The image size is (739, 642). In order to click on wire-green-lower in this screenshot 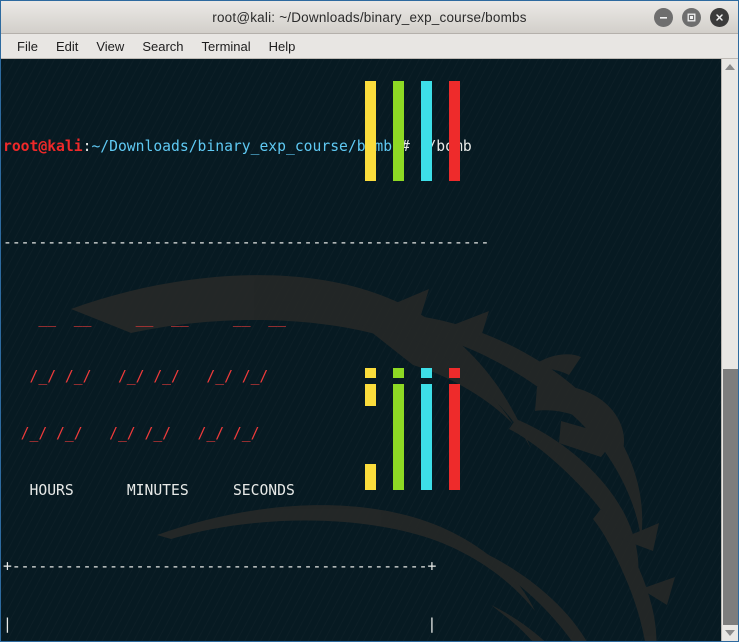, I will do `click(398, 437)`.